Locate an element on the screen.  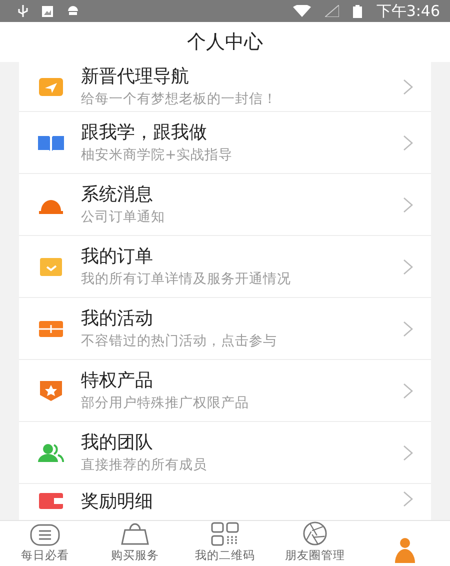
ticket-icon is located at coordinates (51, 328).